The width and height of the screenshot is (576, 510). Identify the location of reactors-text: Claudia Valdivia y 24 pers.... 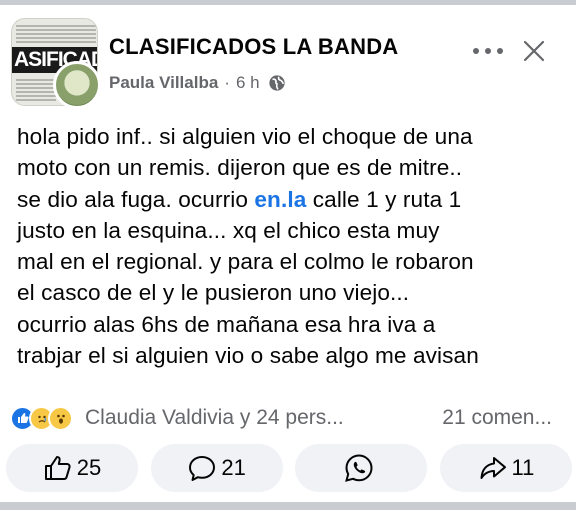
(214, 418).